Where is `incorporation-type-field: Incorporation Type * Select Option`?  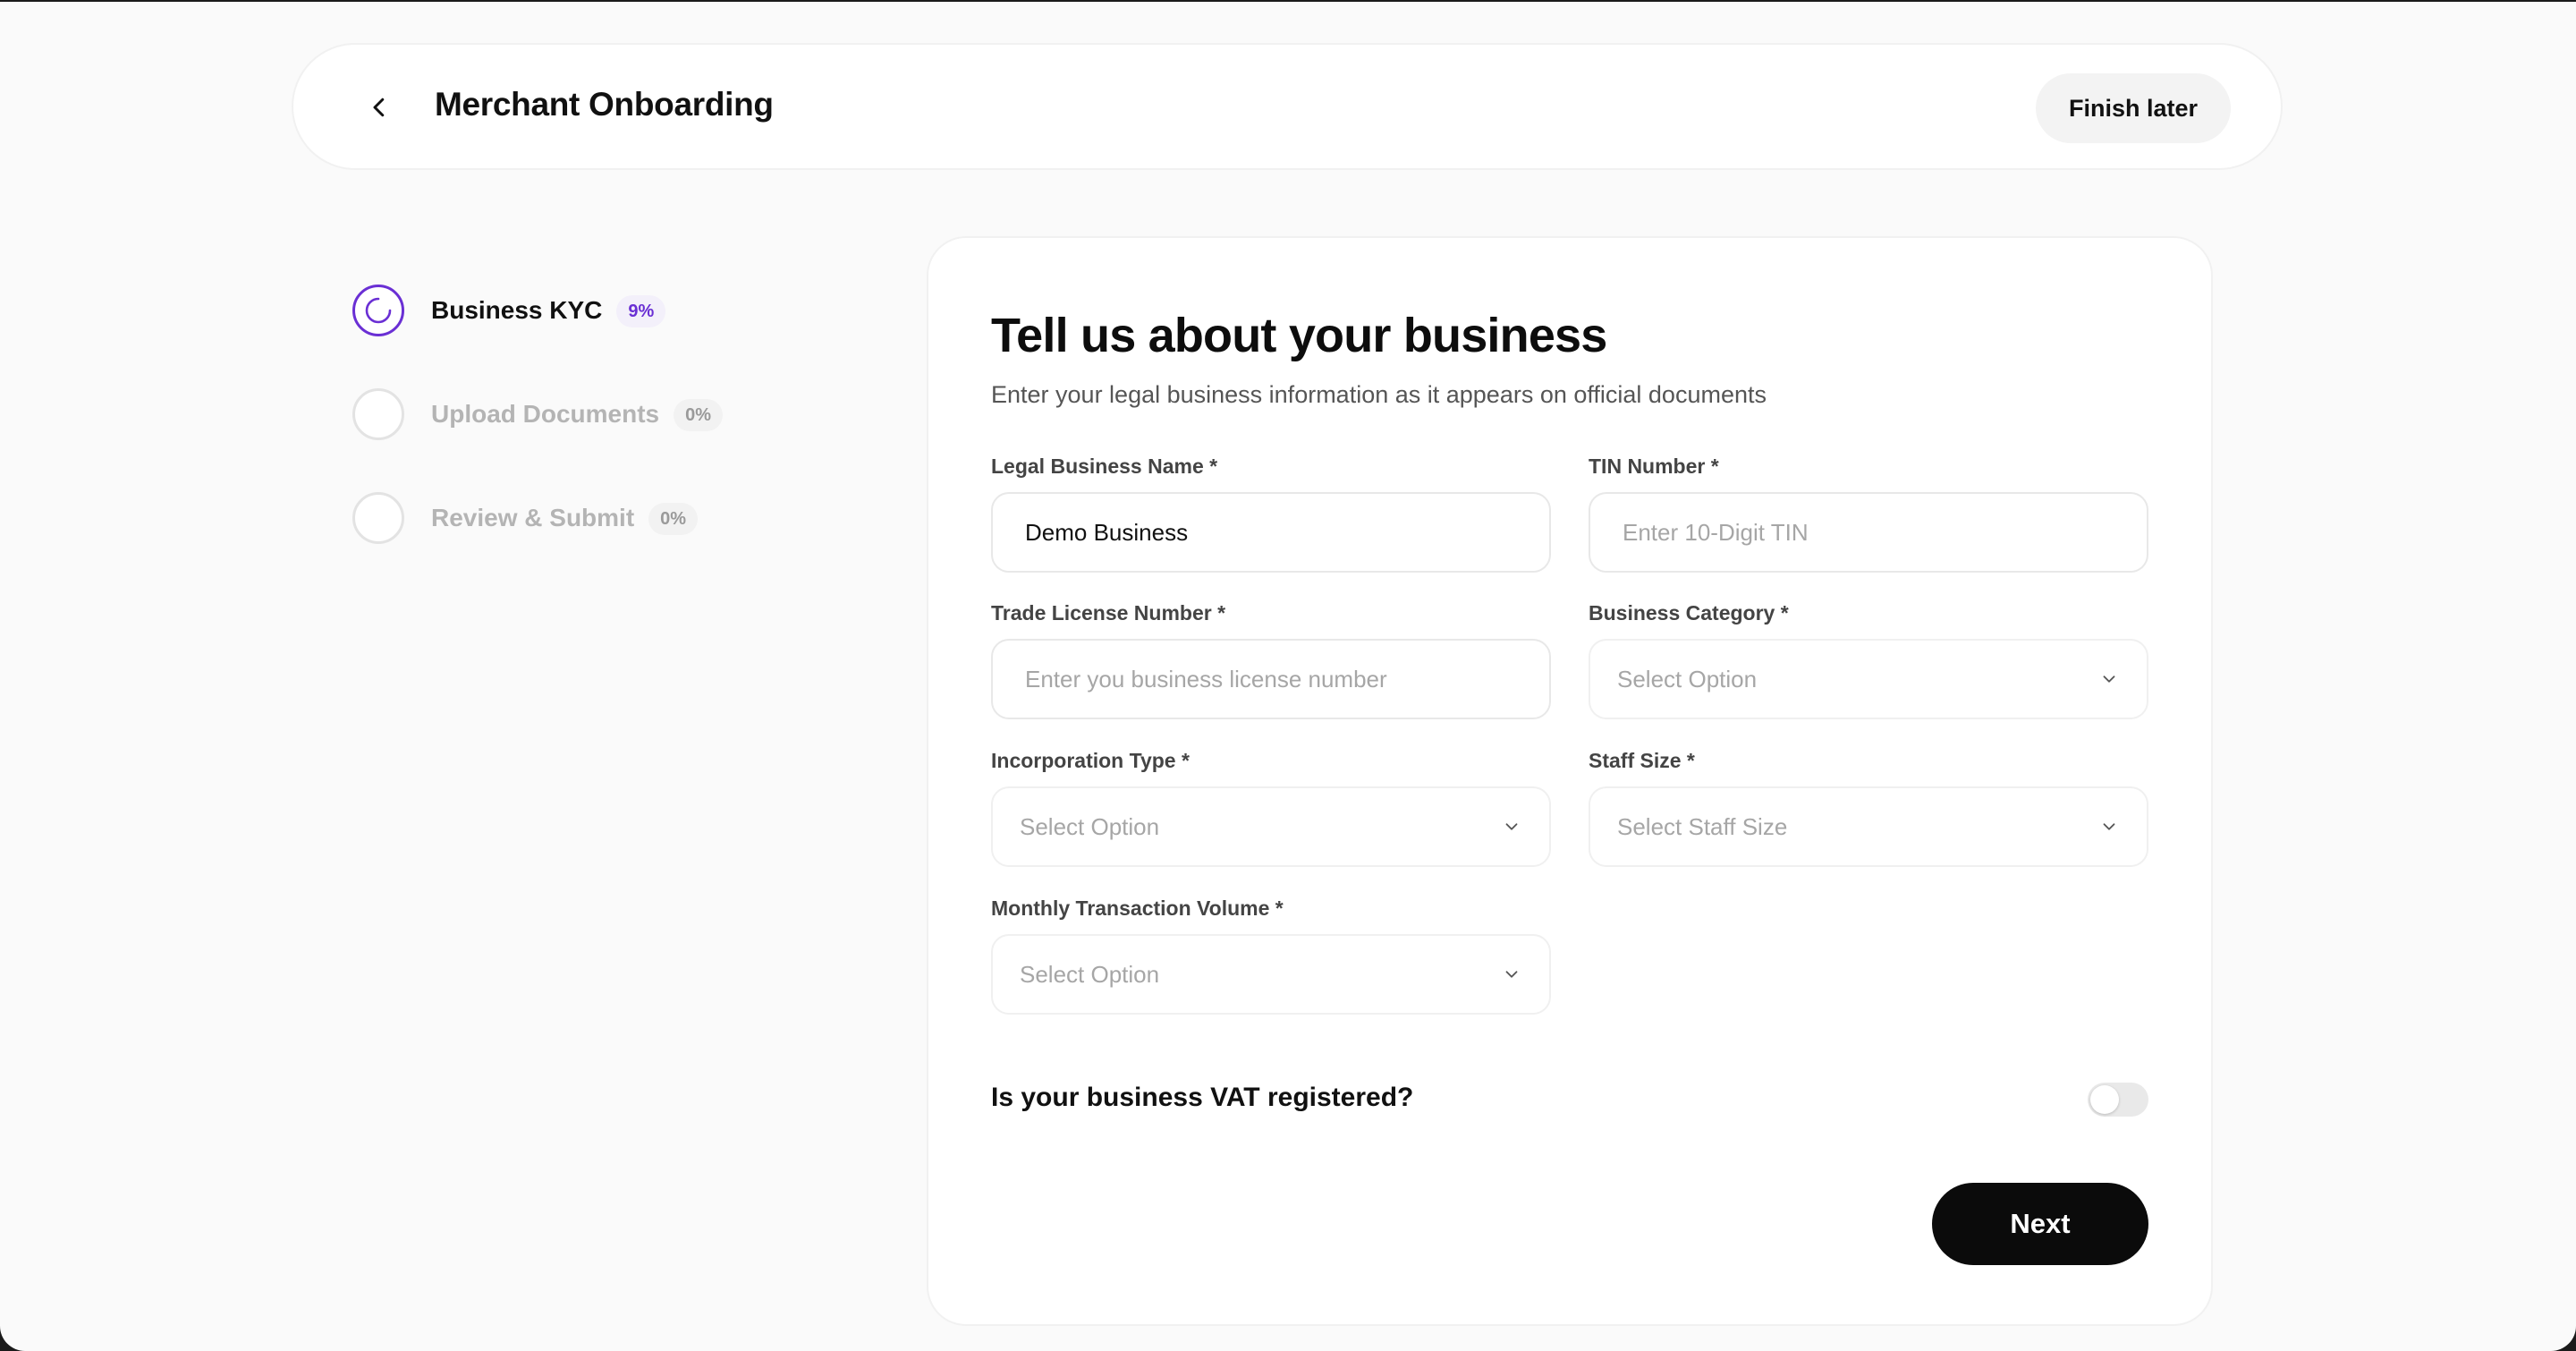
incorporation-type-field: Incorporation Type * Select Option is located at coordinates (1271, 808).